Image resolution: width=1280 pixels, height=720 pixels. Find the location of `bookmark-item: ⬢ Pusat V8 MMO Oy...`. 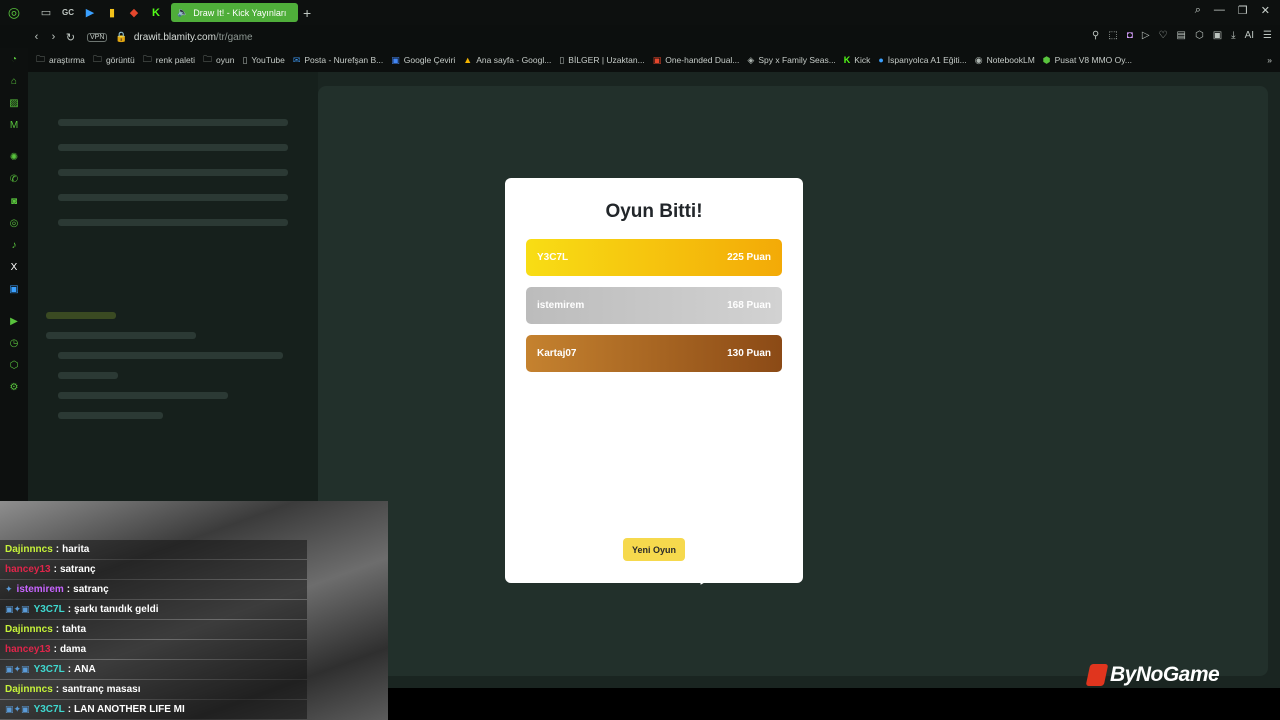

bookmark-item: ⬢ Pusat V8 MMO Oy... is located at coordinates (1087, 60).